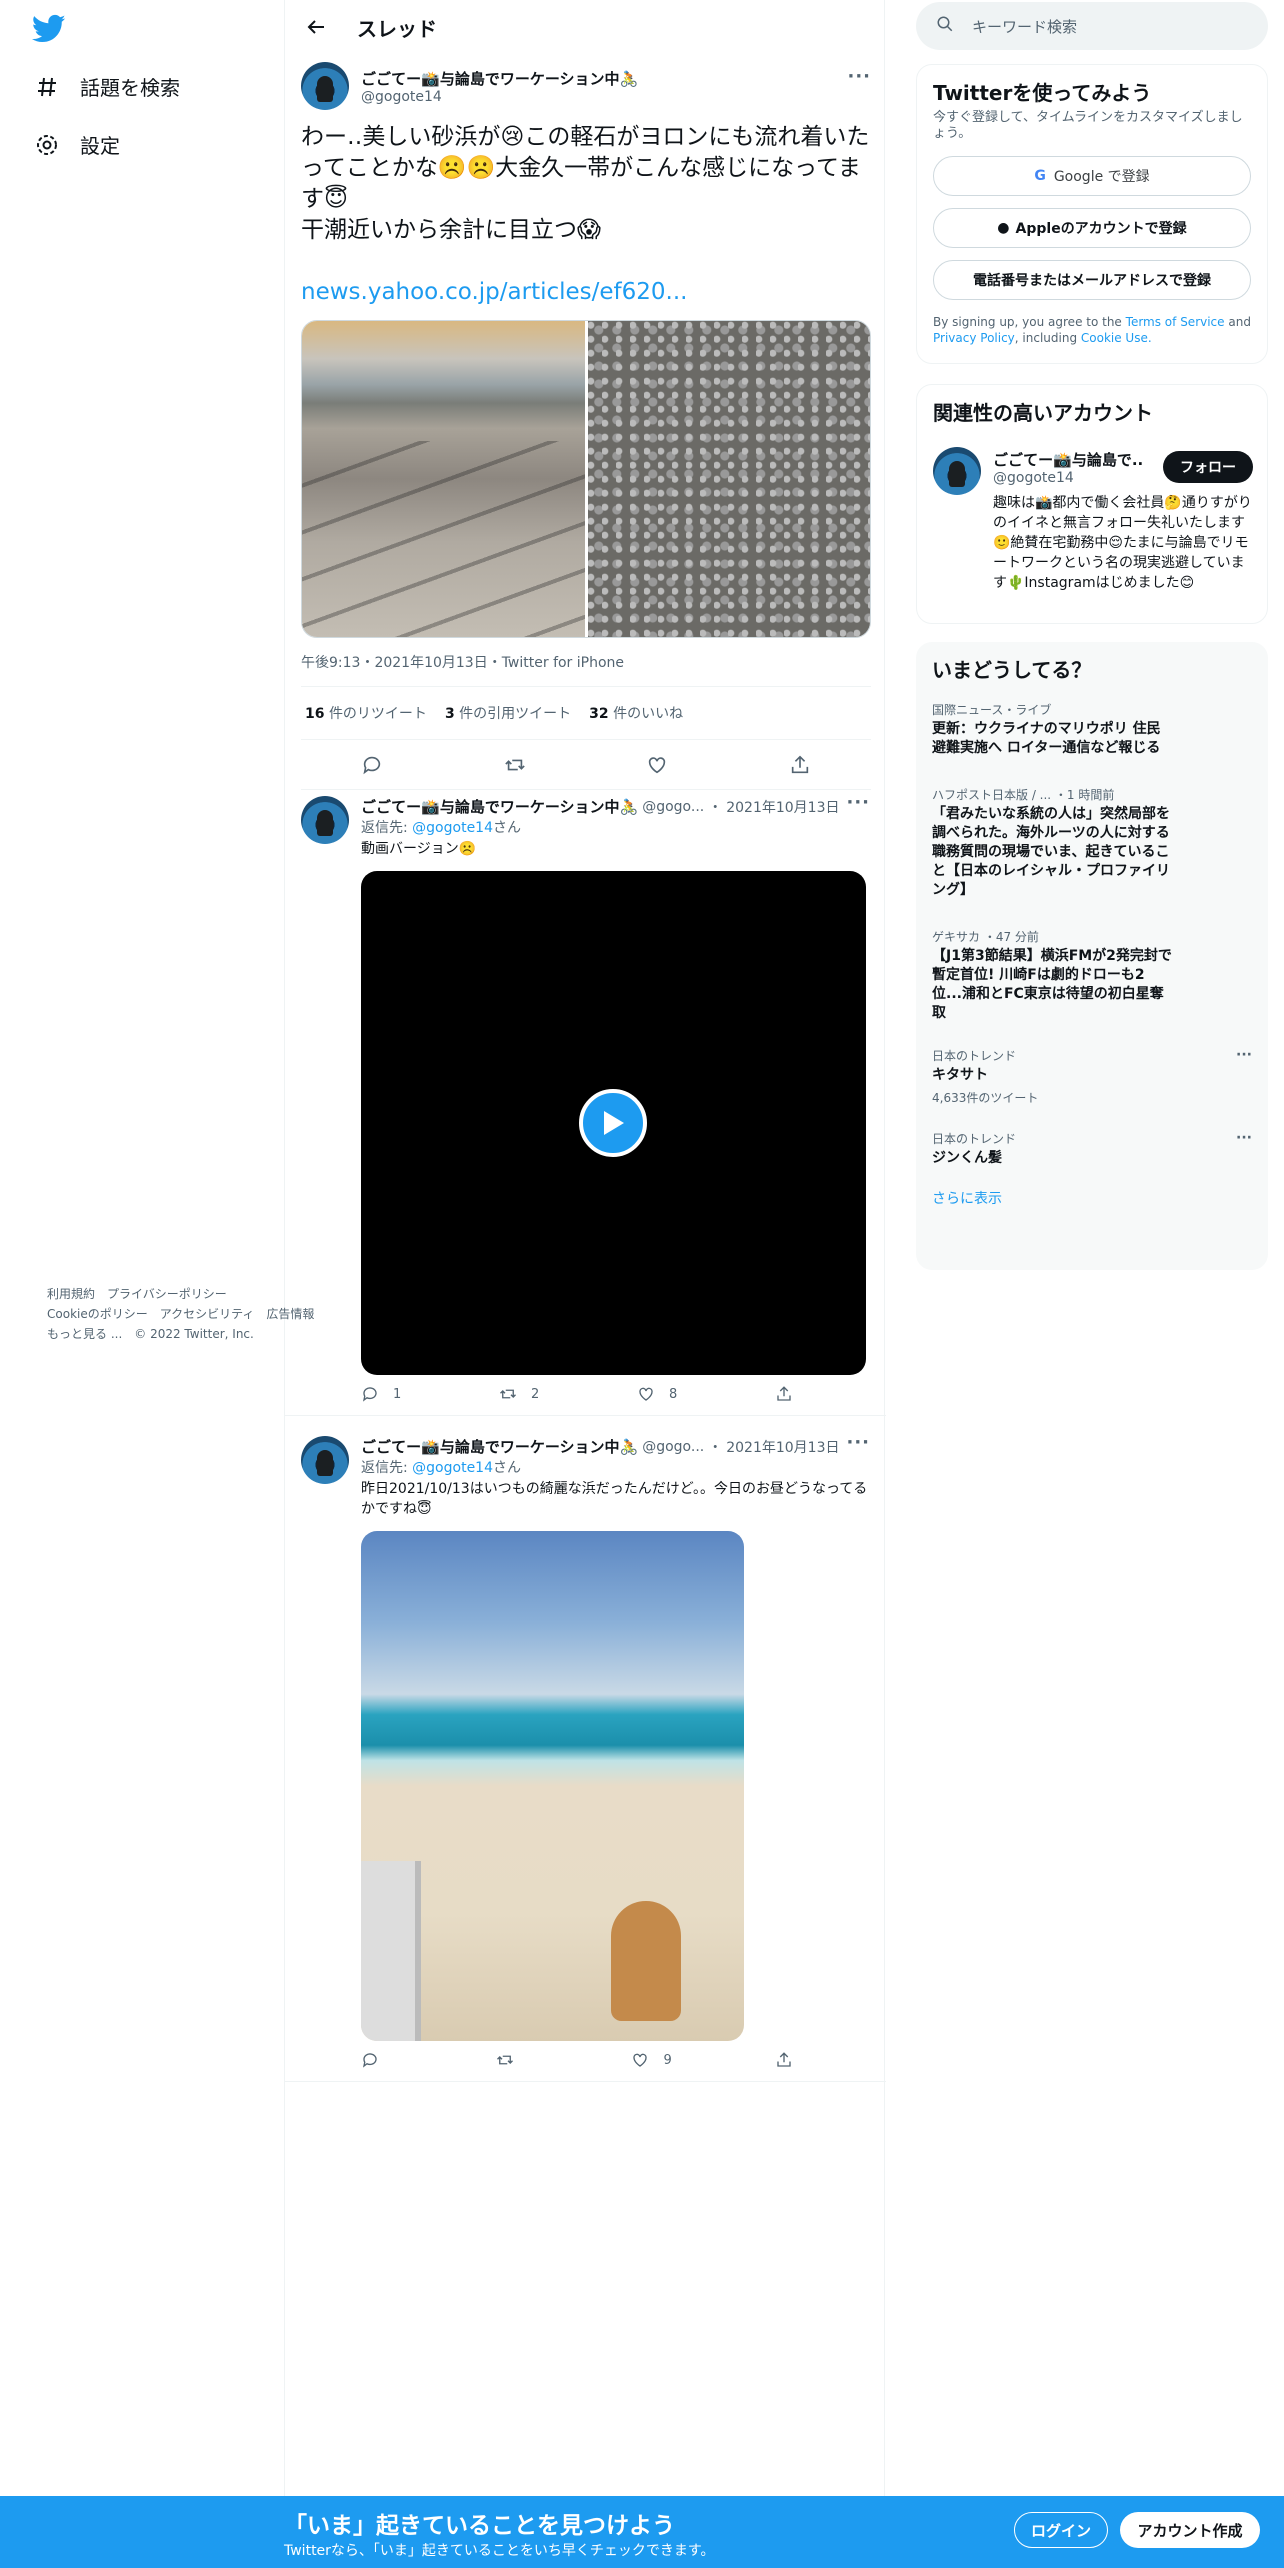 Image resolution: width=1284 pixels, height=2568 pixels. Describe the element at coordinates (1025, 26) in the screenshot. I see `search-placeholder: キーワード検索` at that location.